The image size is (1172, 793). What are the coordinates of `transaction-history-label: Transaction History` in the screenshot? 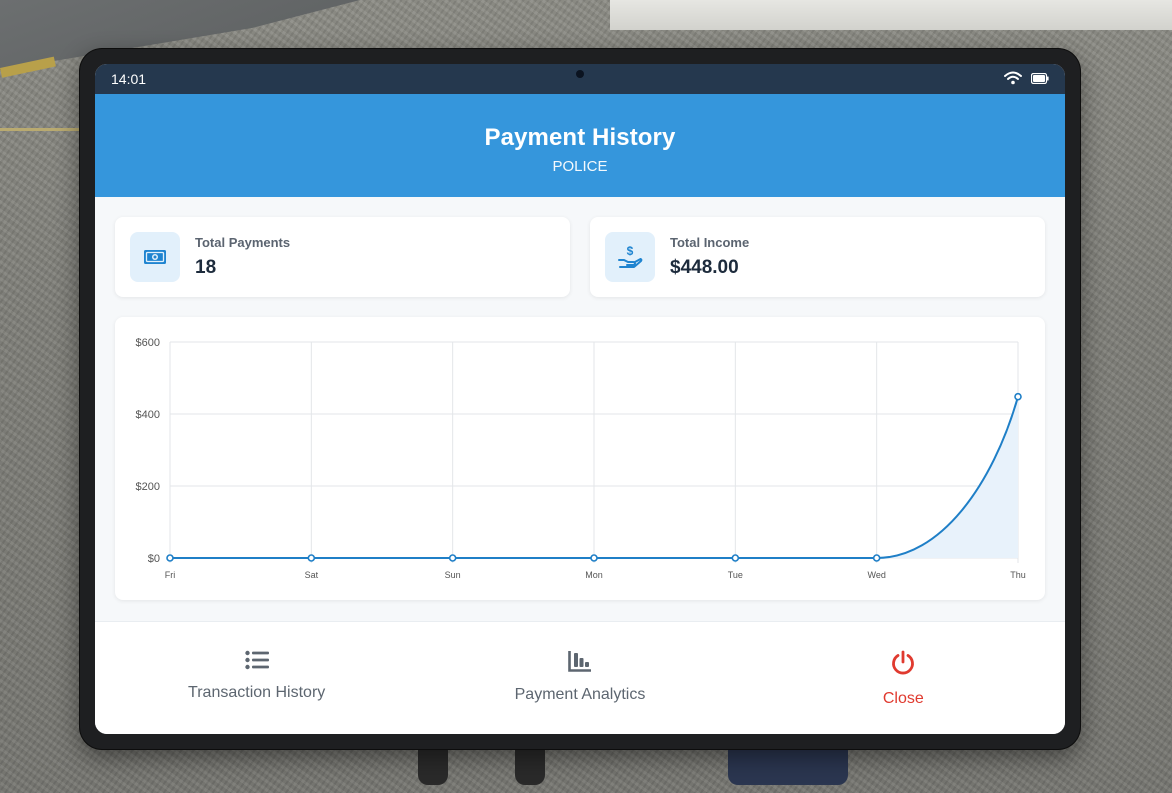 It's located at (257, 692).